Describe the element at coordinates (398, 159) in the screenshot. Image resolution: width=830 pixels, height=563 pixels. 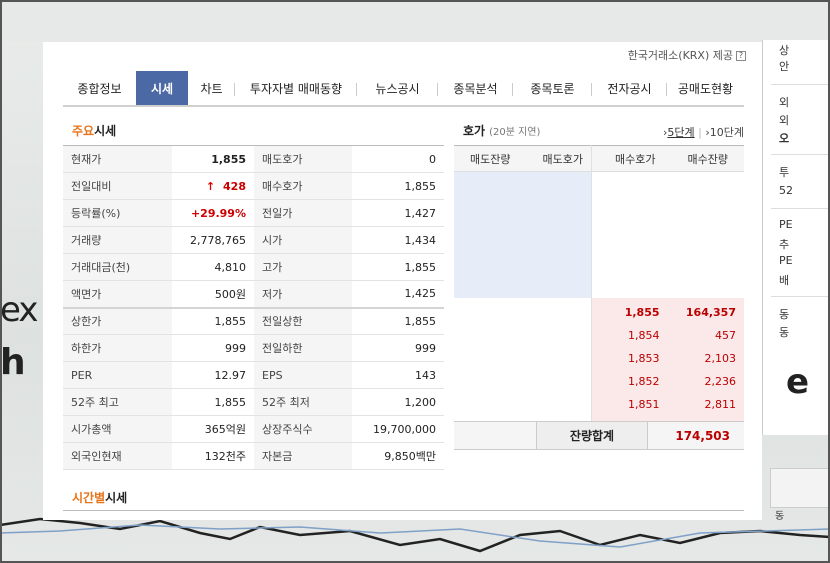
I see `value-cell: 0` at that location.